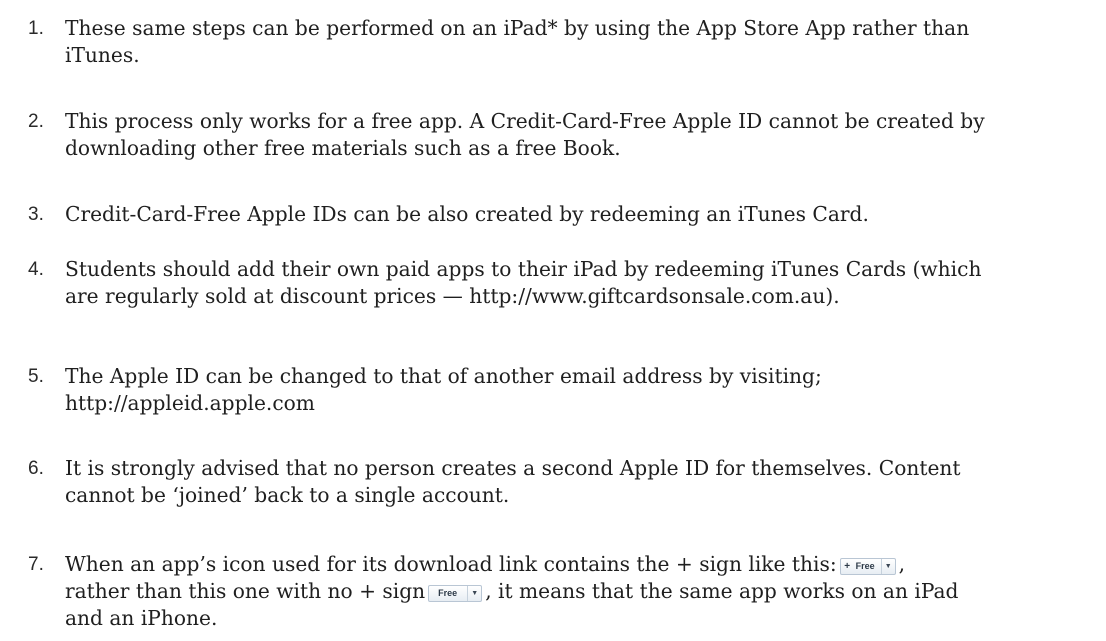 This screenshot has height=641, width=1106. What do you see at coordinates (36, 376) in the screenshot?
I see `list-number: 5.` at bounding box center [36, 376].